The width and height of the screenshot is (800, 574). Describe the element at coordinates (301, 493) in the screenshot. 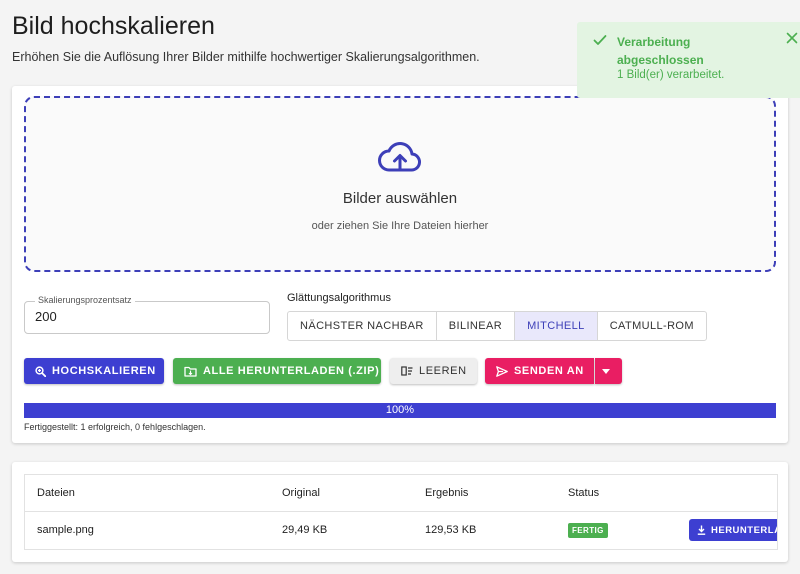

I see `column-header-original: Original` at that location.